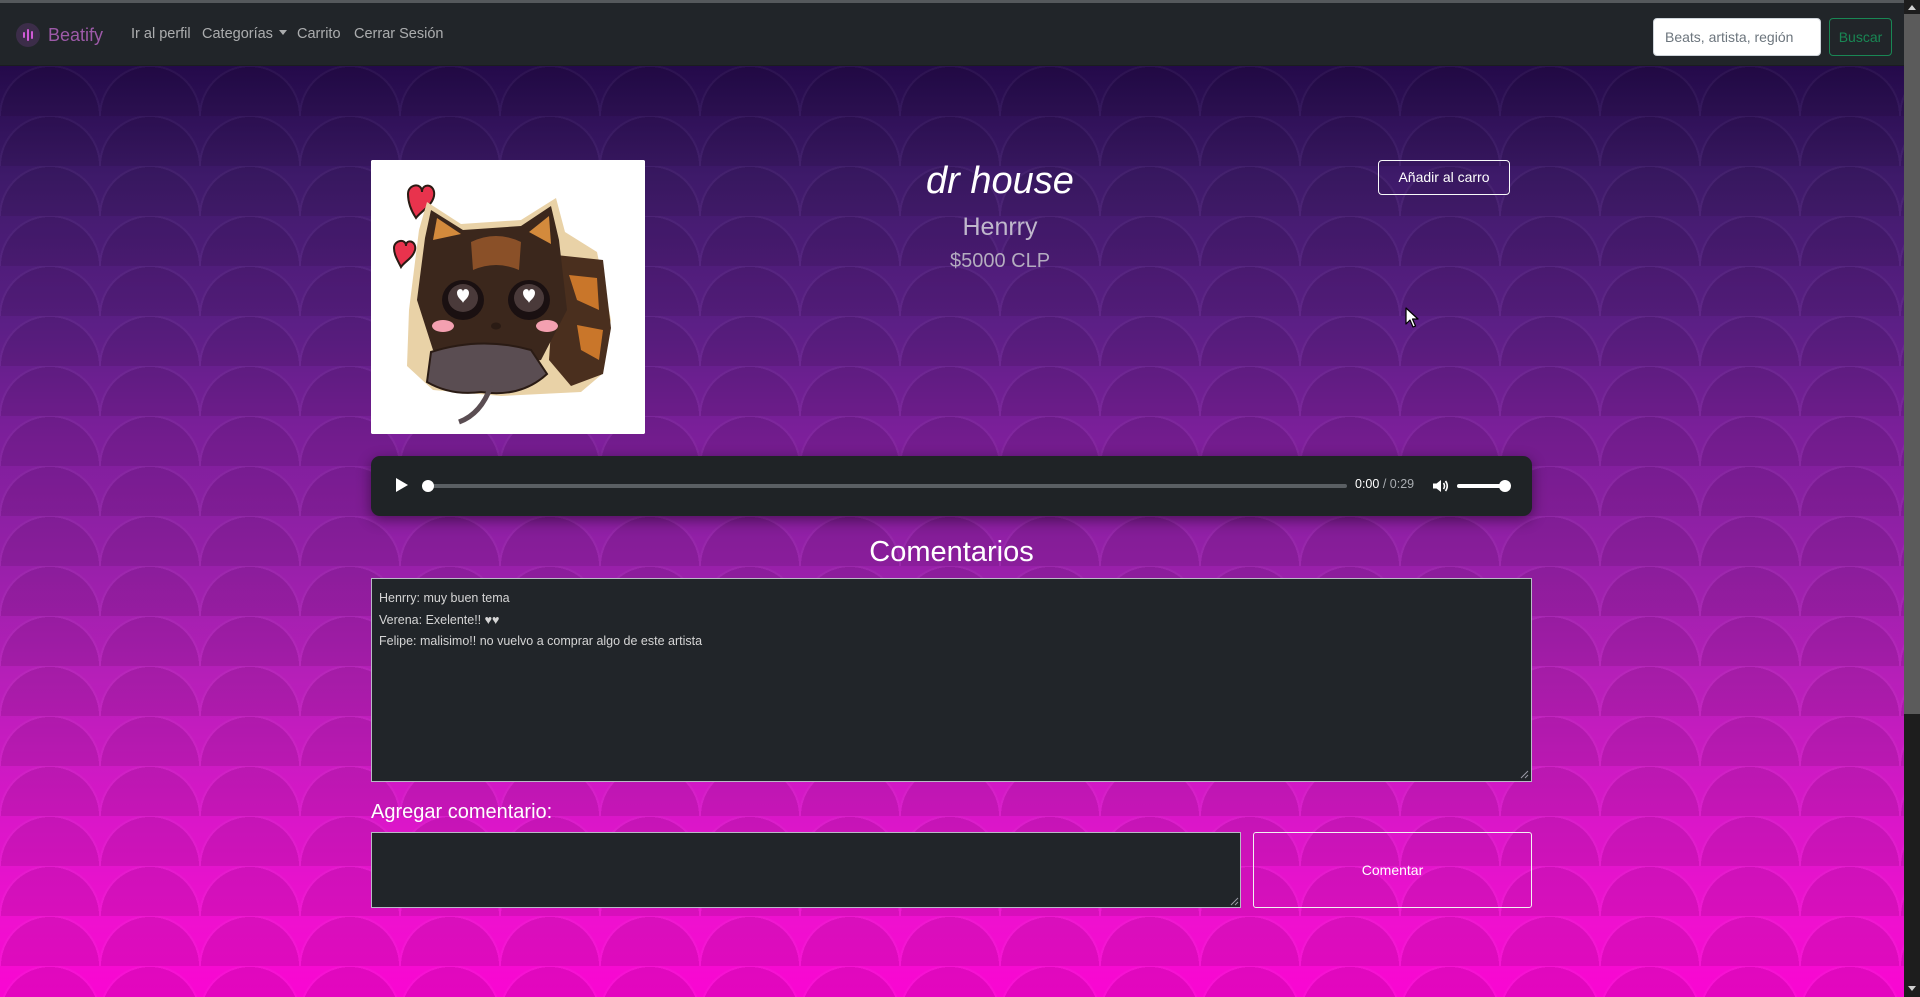 The height and width of the screenshot is (997, 1920). Describe the element at coordinates (1000, 261) in the screenshot. I see `beat-price: $5000 CLP` at that location.